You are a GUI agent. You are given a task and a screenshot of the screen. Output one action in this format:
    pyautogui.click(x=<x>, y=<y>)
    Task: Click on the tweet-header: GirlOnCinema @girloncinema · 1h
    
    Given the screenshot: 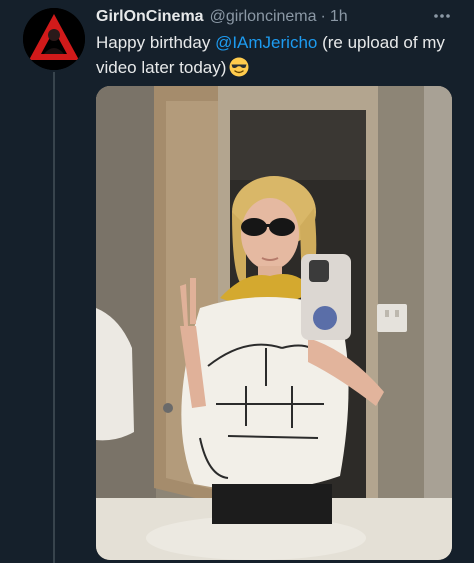 What is the action you would take?
    pyautogui.click(x=277, y=17)
    